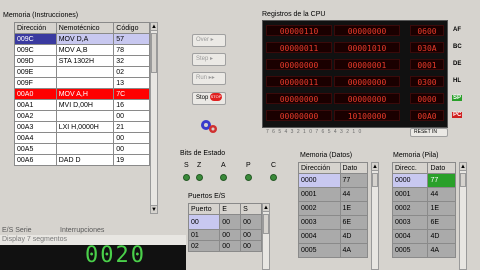 The image size is (480, 270). Describe the element at coordinates (224, 222) in the screenshot. I see `table-row: 00 00 00` at that location.